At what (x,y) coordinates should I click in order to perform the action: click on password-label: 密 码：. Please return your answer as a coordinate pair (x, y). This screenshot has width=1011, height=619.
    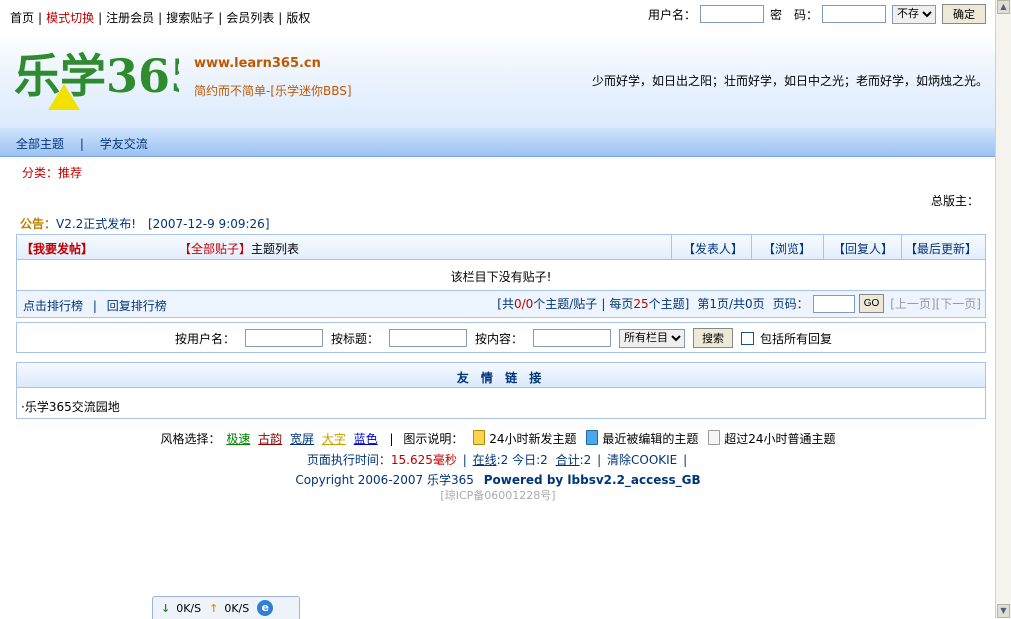
    Looking at the image, I should click on (793, 14).